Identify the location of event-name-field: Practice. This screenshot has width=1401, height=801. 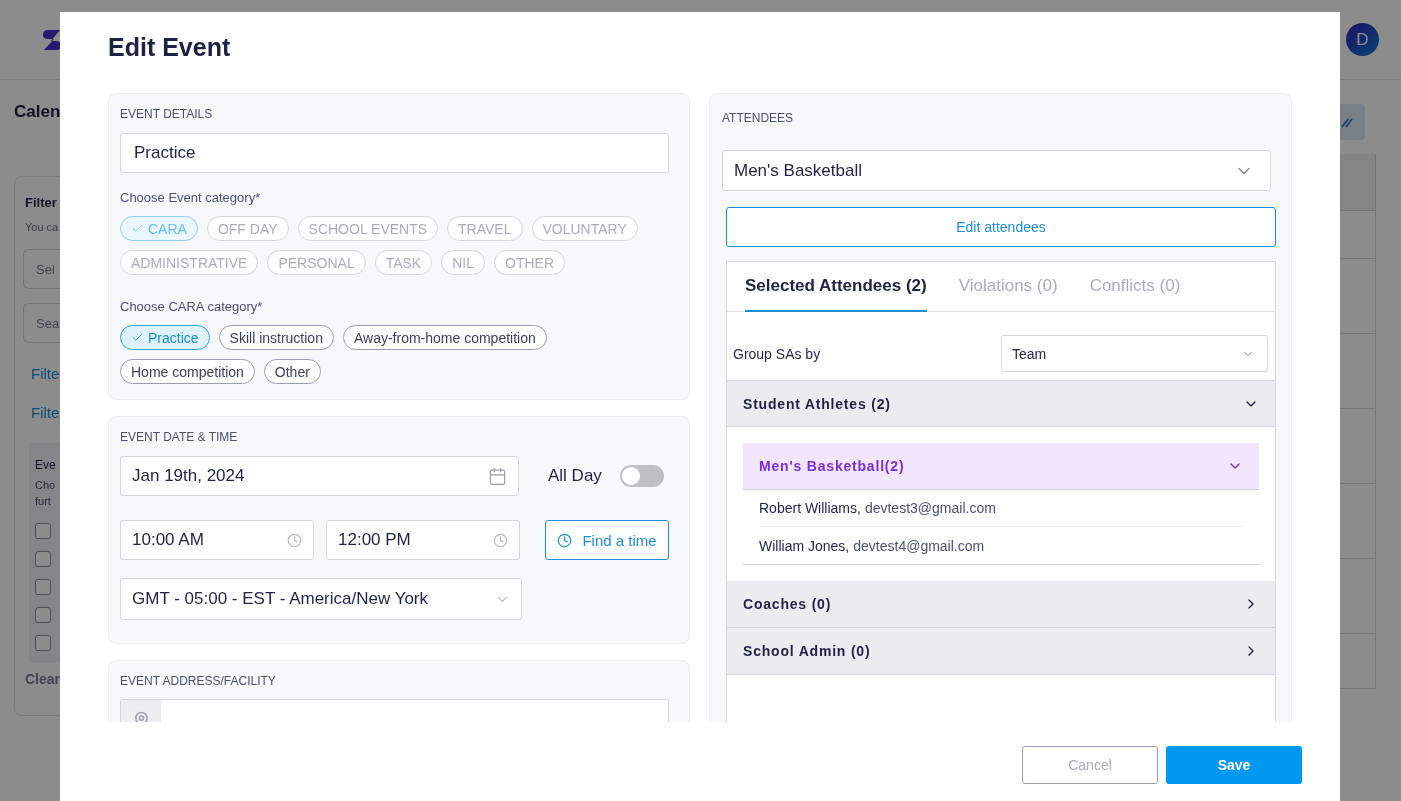
(394, 153).